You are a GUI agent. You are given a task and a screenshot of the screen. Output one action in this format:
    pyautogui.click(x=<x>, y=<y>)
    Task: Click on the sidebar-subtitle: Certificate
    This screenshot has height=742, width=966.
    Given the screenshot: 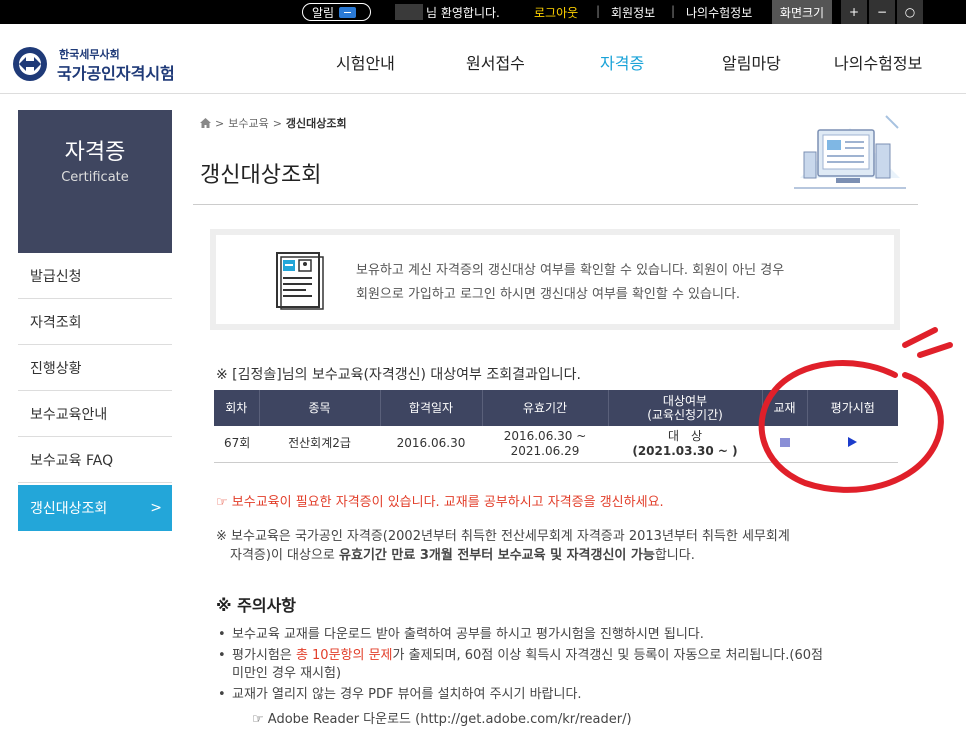 What is the action you would take?
    pyautogui.click(x=95, y=177)
    